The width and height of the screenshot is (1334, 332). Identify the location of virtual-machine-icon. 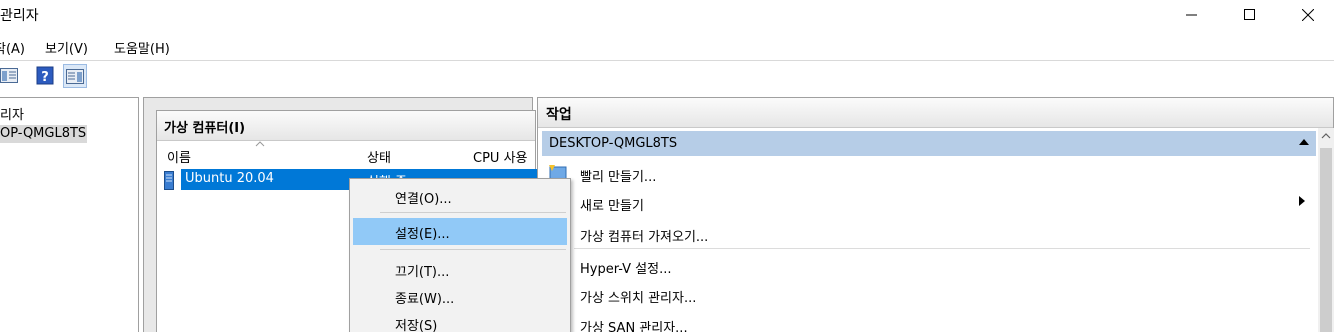
(169, 180).